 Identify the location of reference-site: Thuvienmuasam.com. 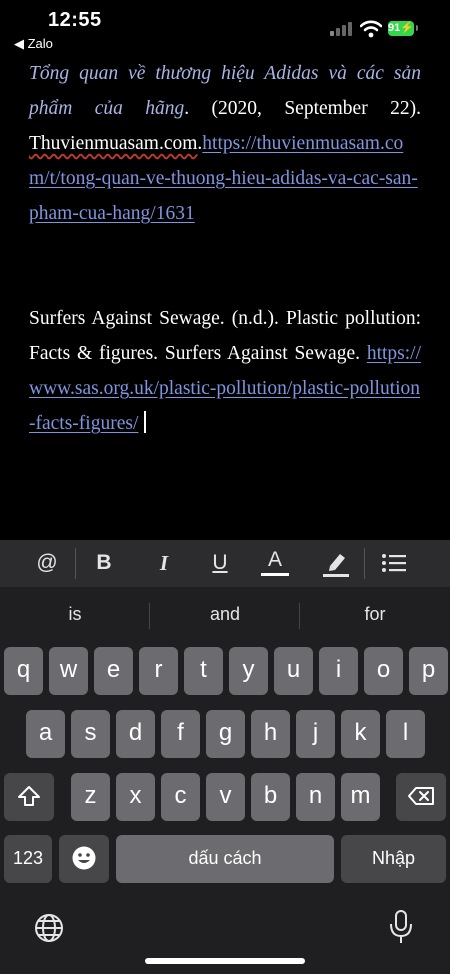
(113, 143).